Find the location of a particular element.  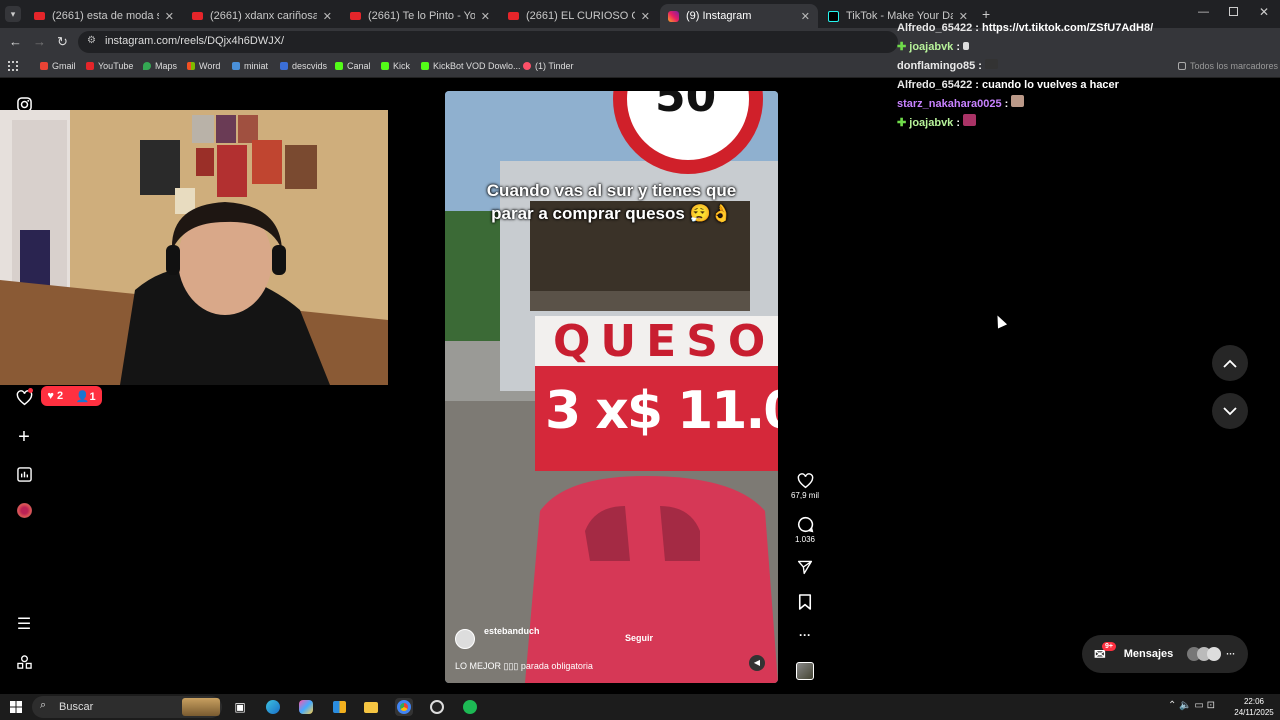

chat-username: donflamingo85 is located at coordinates (936, 66).